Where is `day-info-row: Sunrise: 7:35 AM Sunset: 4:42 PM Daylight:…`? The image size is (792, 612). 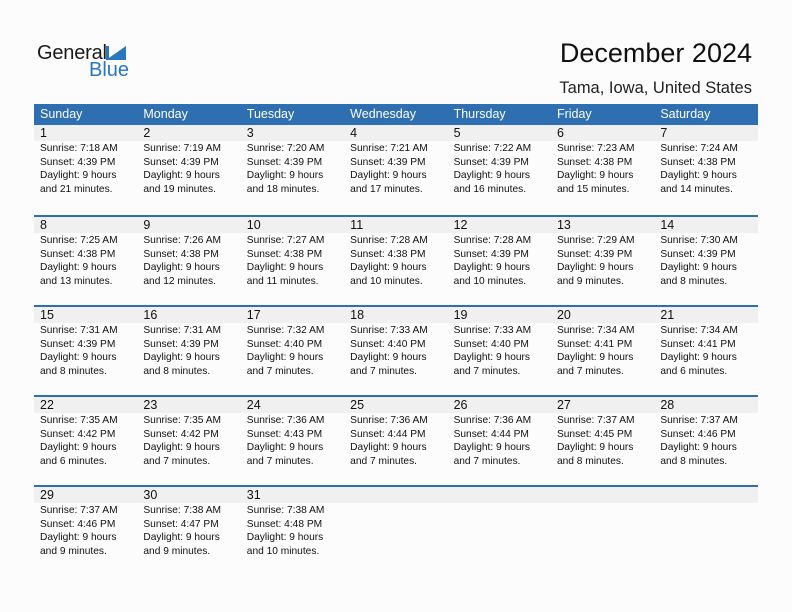 day-info-row: Sunrise: 7:35 AM Sunset: 4:42 PM Daylight:… is located at coordinates (396, 440).